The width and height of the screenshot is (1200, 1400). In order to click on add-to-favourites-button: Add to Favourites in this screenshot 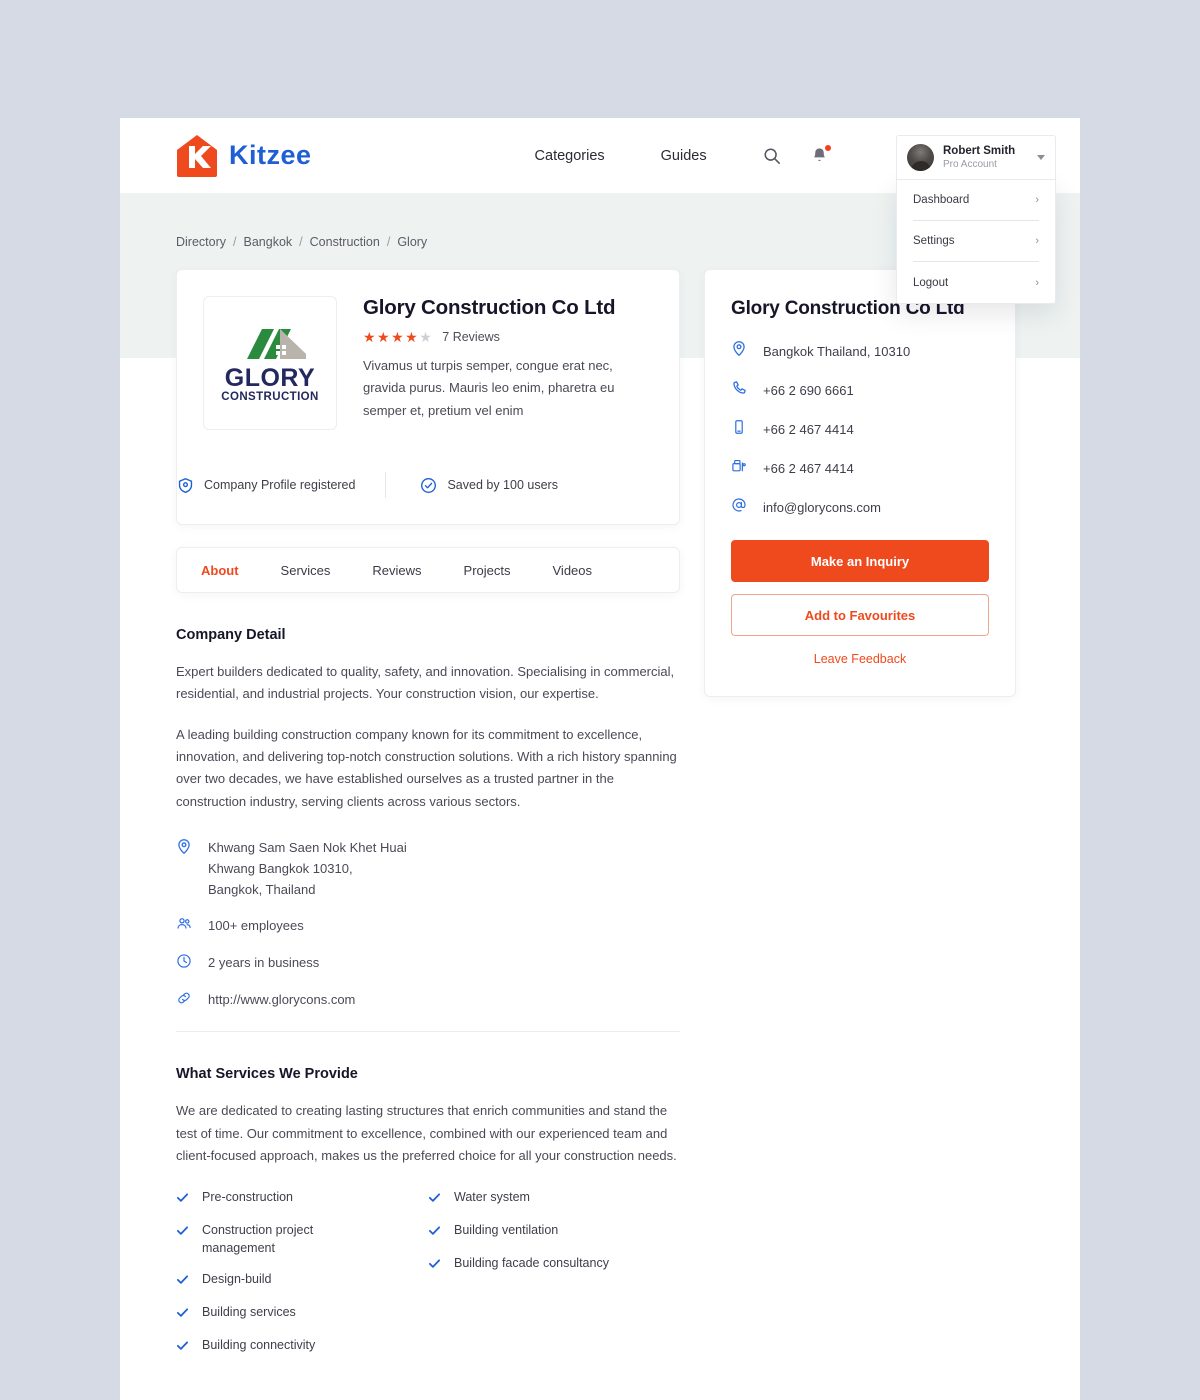, I will do `click(860, 615)`.